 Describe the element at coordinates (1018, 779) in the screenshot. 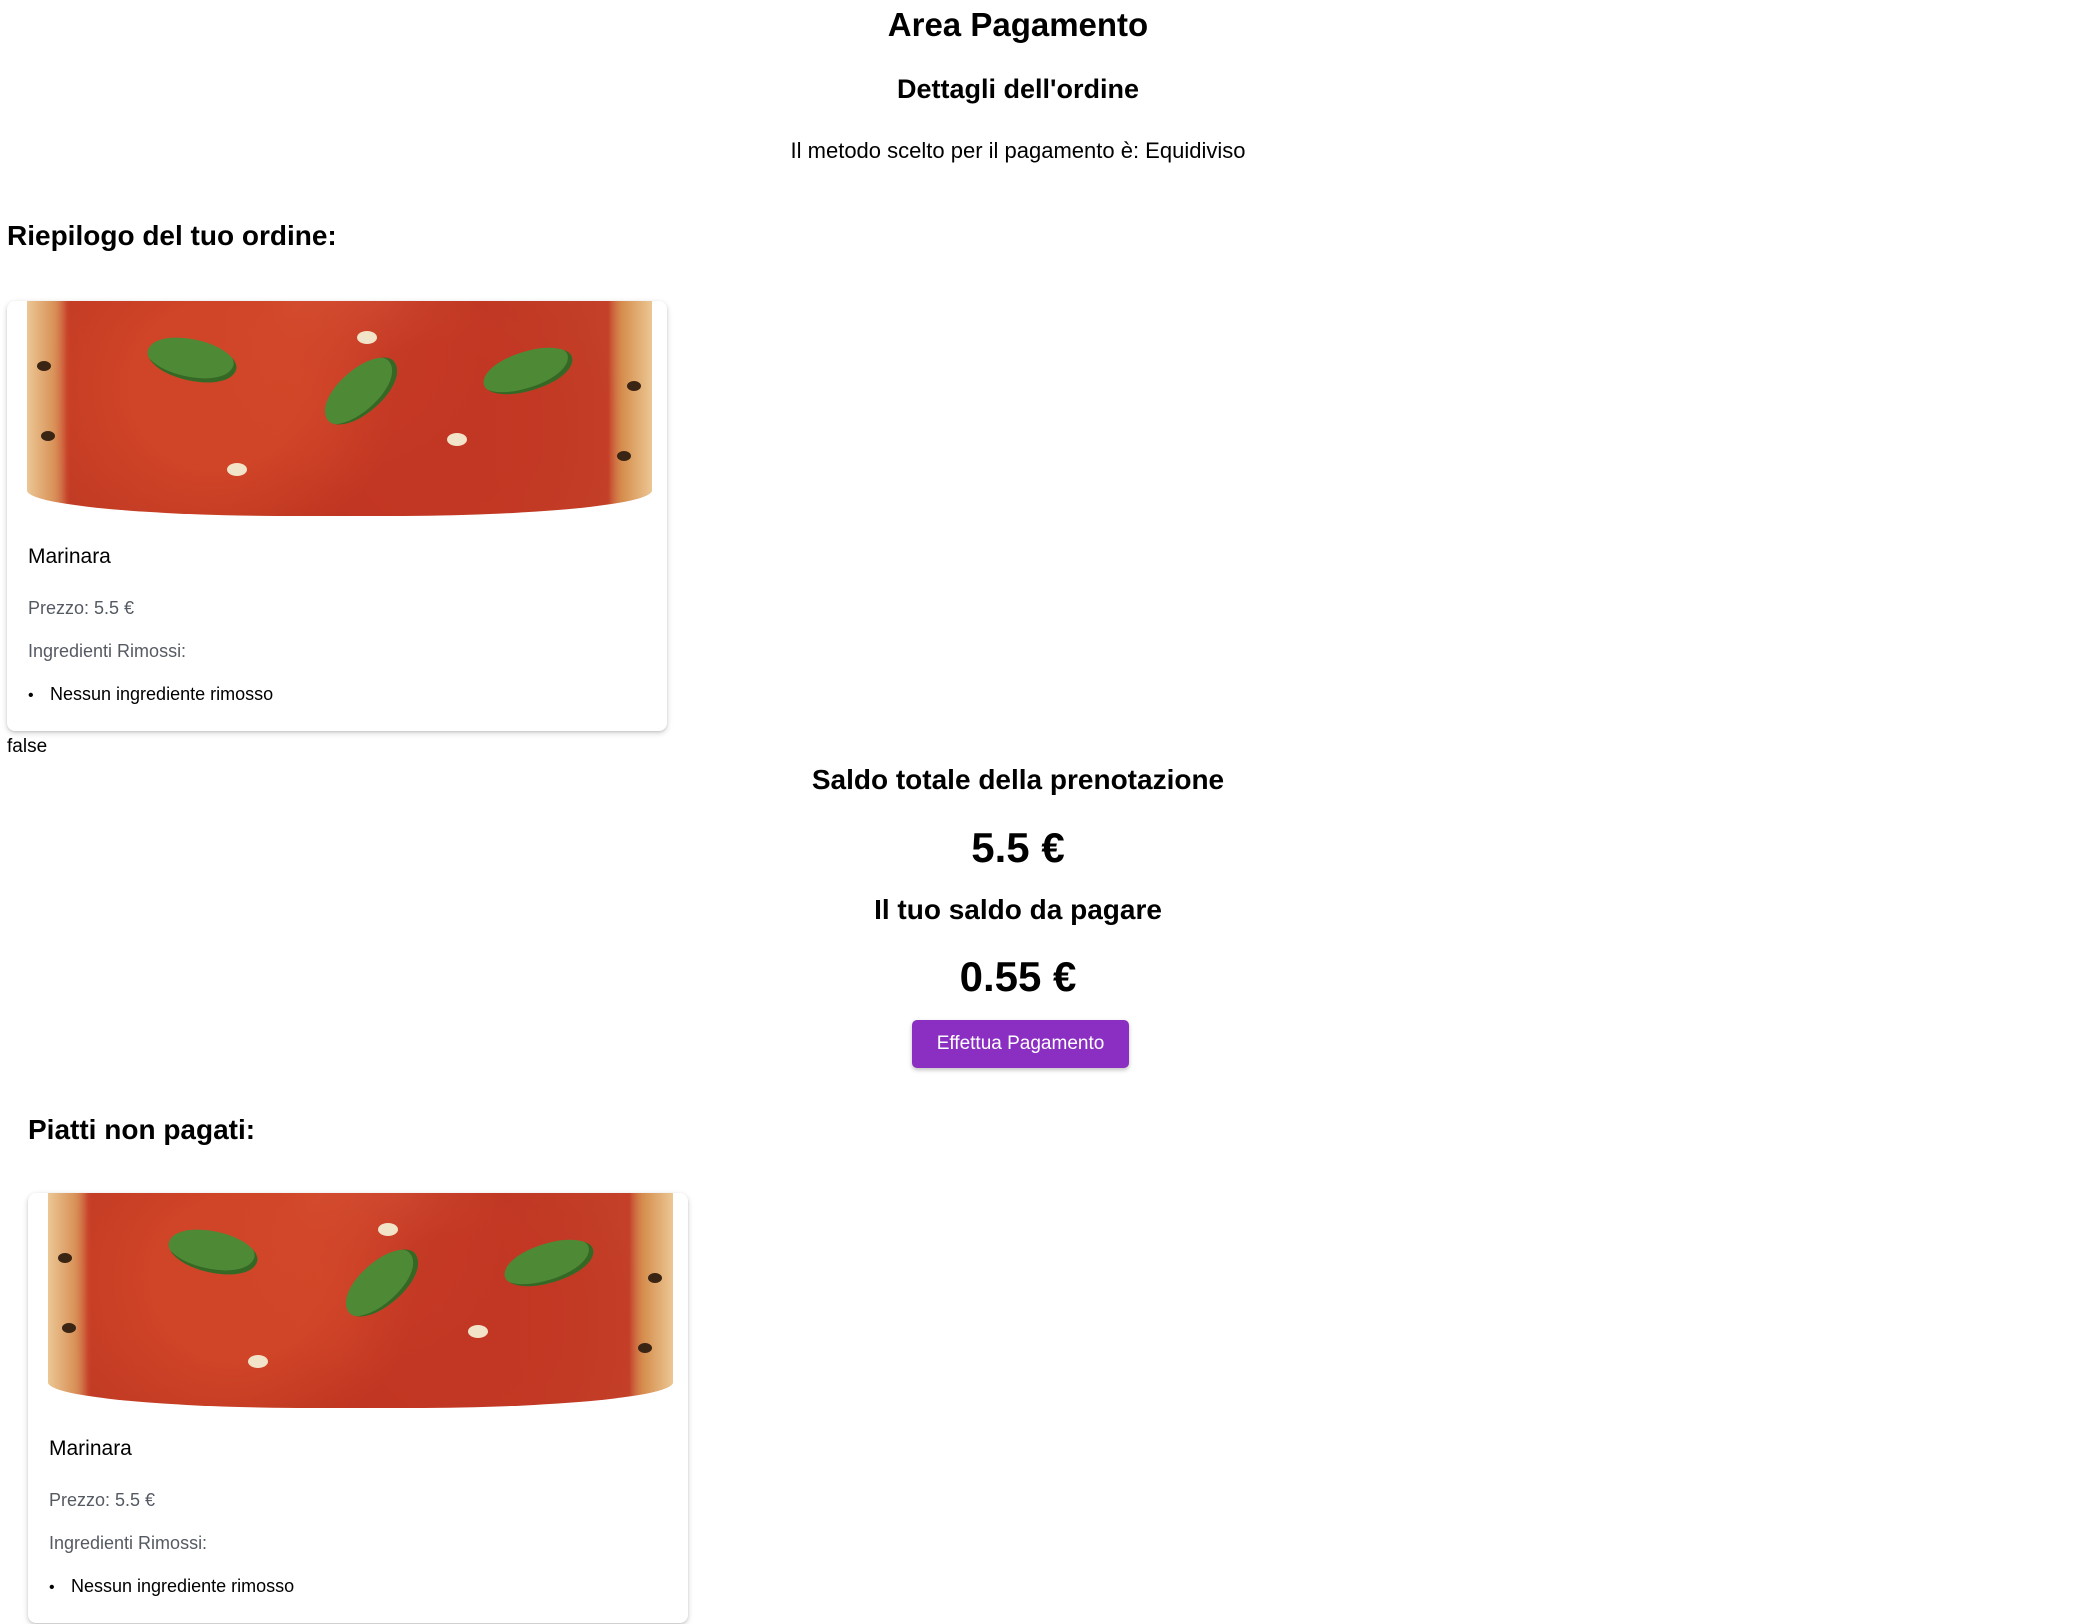

I see `booking-total-label: Saldo totale della prenotazione` at that location.